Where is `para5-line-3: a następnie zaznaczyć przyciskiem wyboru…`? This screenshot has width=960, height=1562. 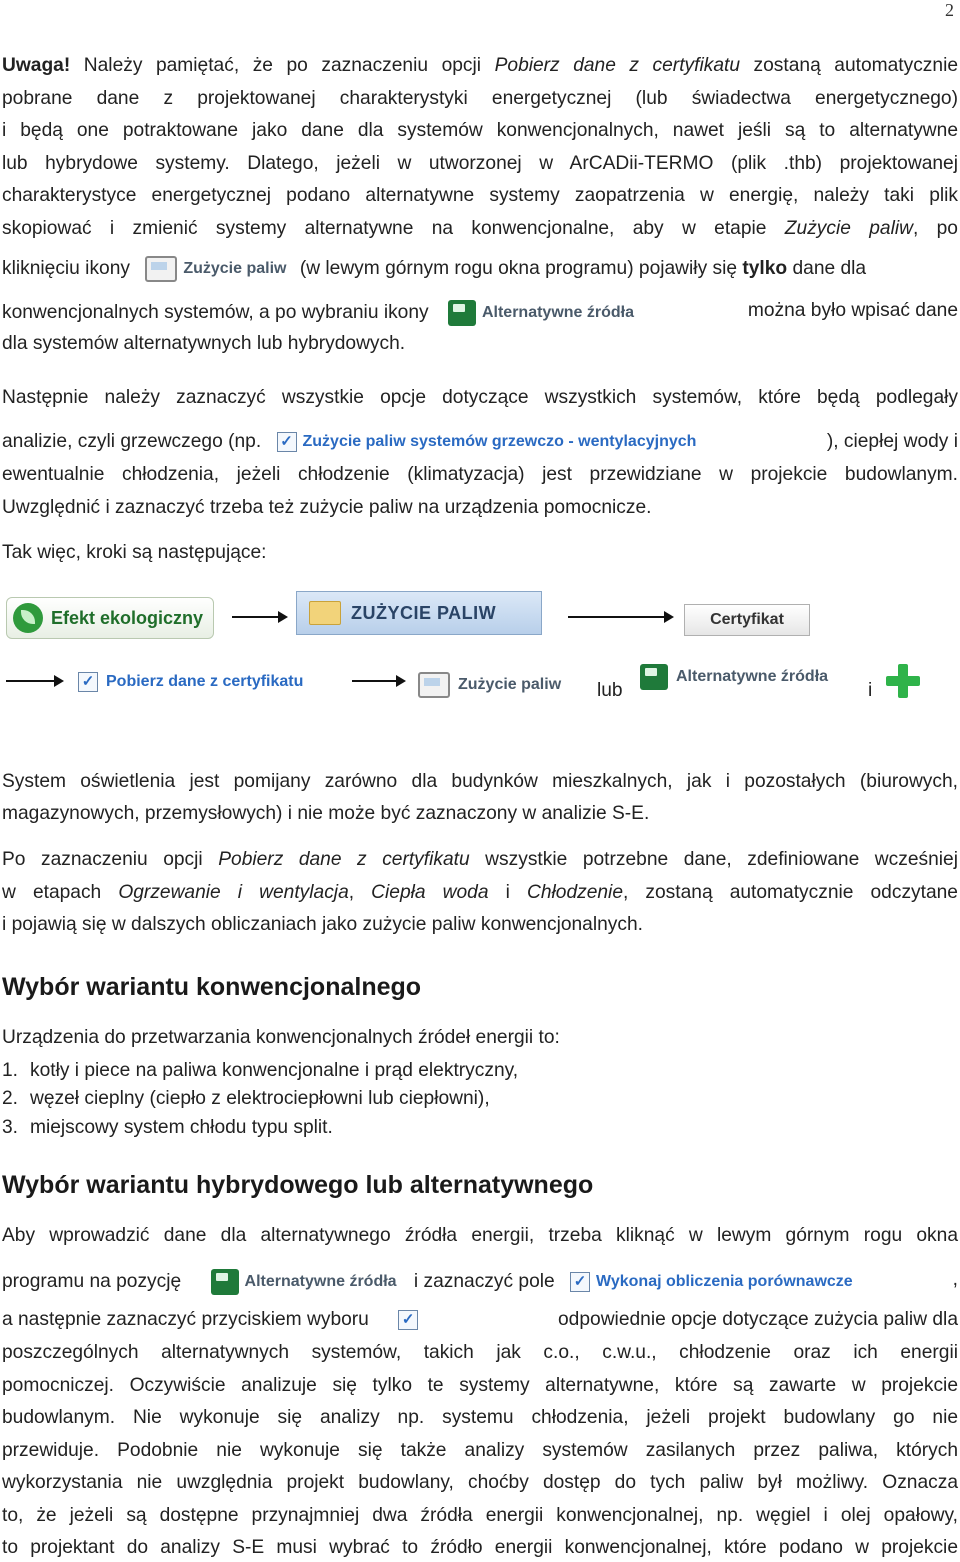 para5-line-3: a następnie zaznaczyć przyciskiem wyboru… is located at coordinates (480, 1319).